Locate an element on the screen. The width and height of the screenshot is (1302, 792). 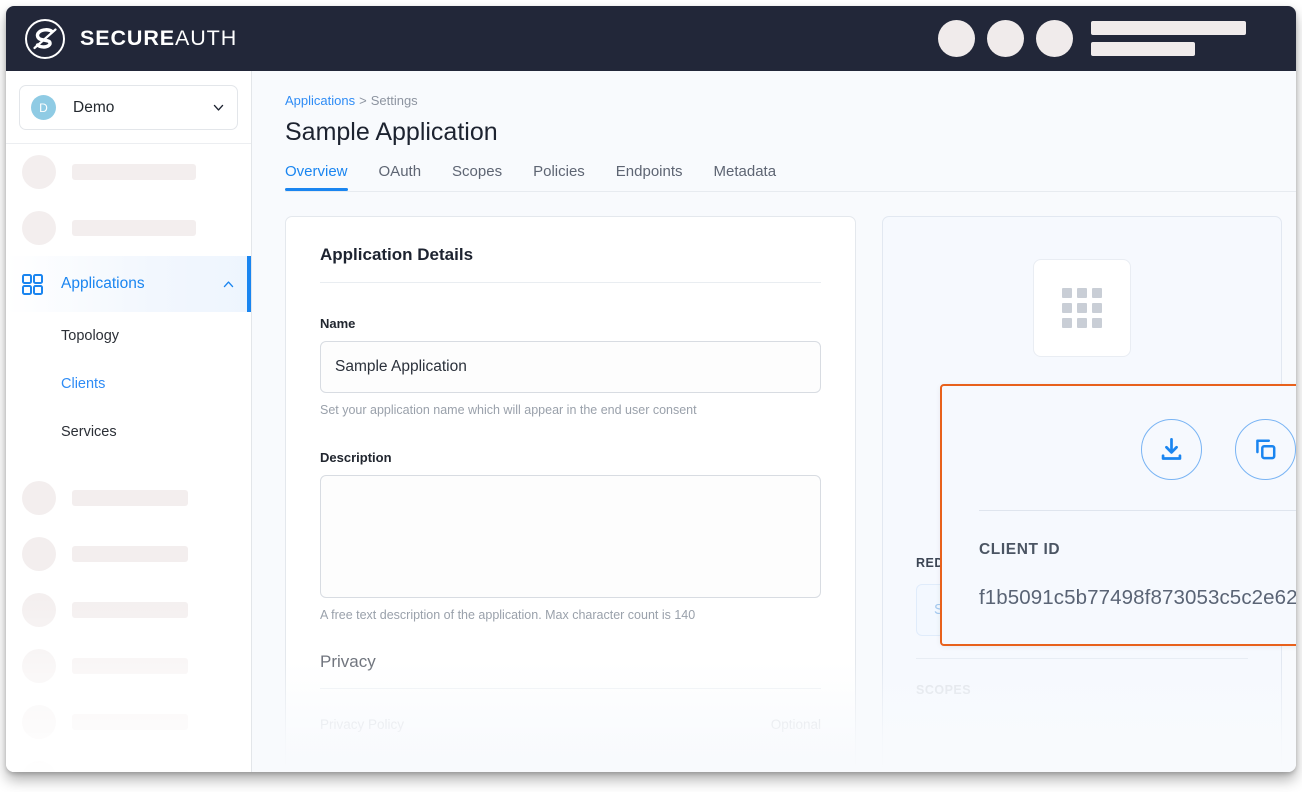
brand-text: SECUREAUTH is located at coordinates (158, 38).